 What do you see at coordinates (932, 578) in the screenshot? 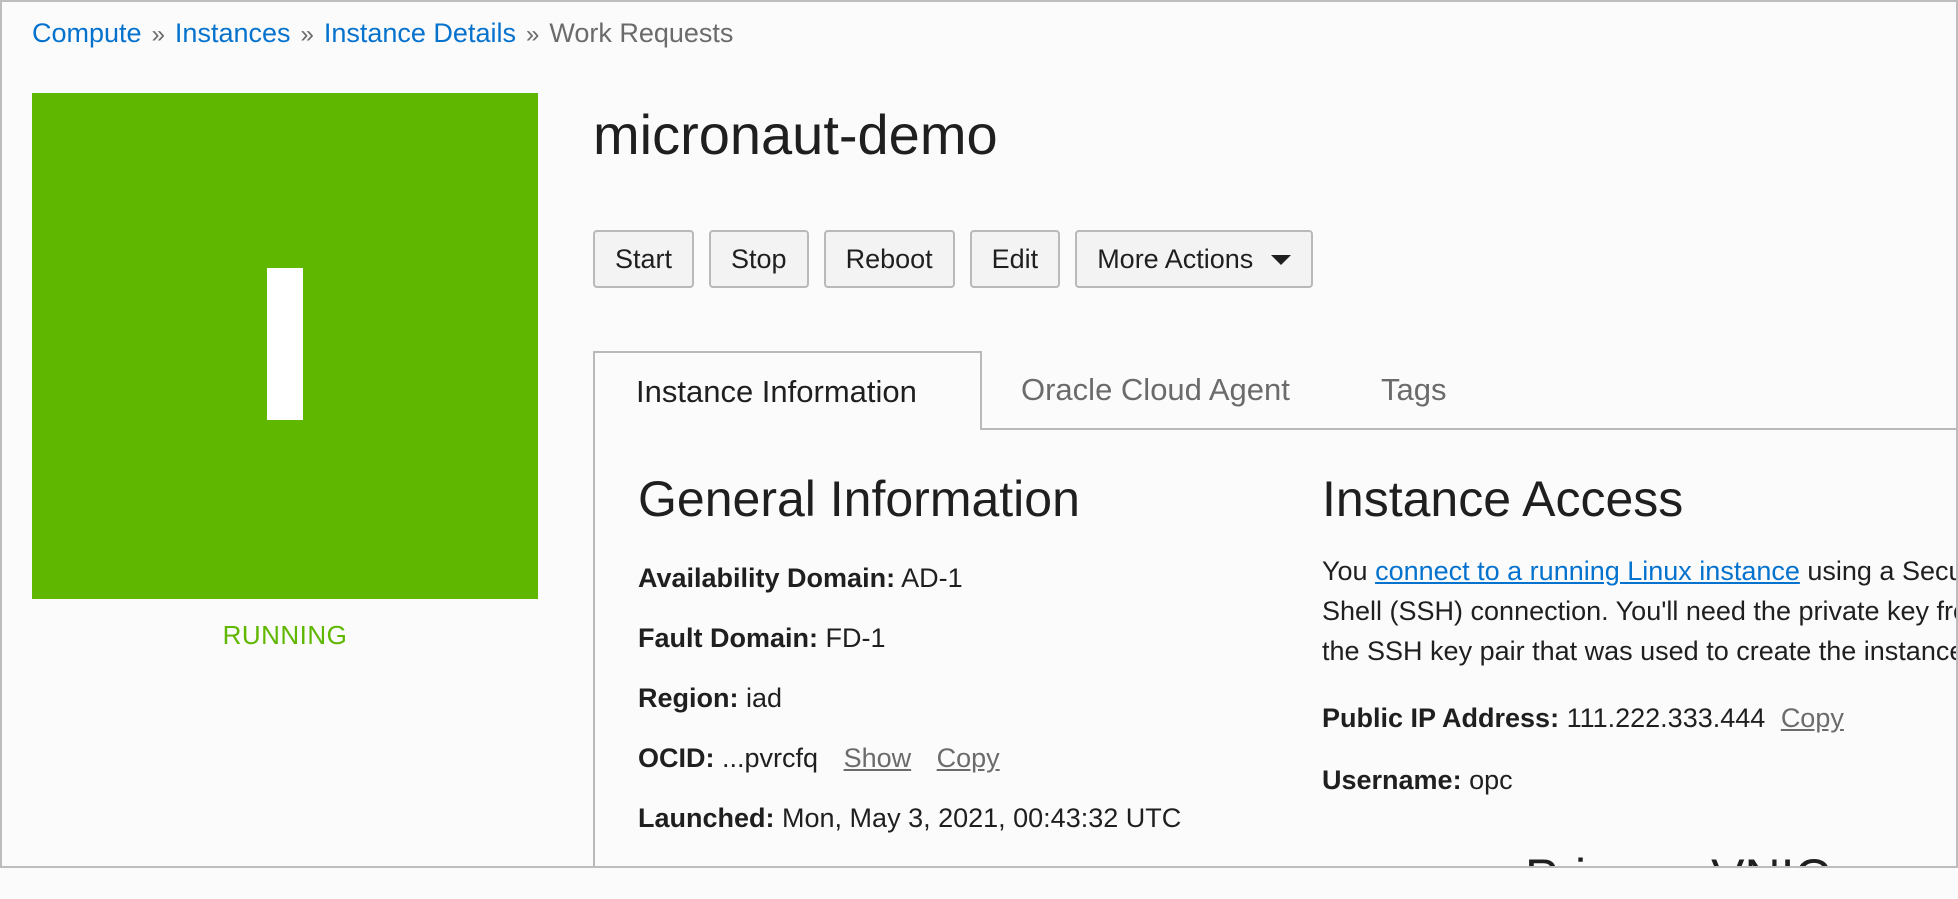
I see `availability-domain-value: AD-1` at bounding box center [932, 578].